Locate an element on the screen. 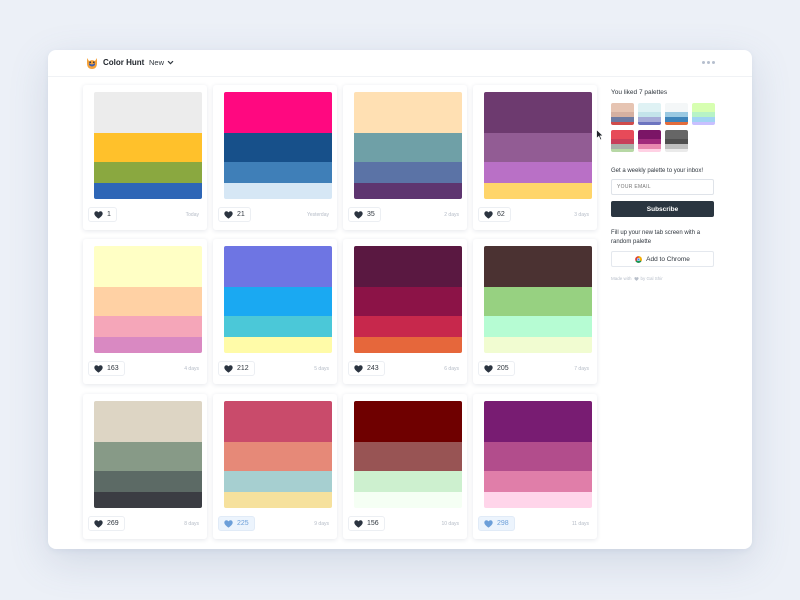 This screenshot has width=800, height=600. like-button: 225 is located at coordinates (236, 523).